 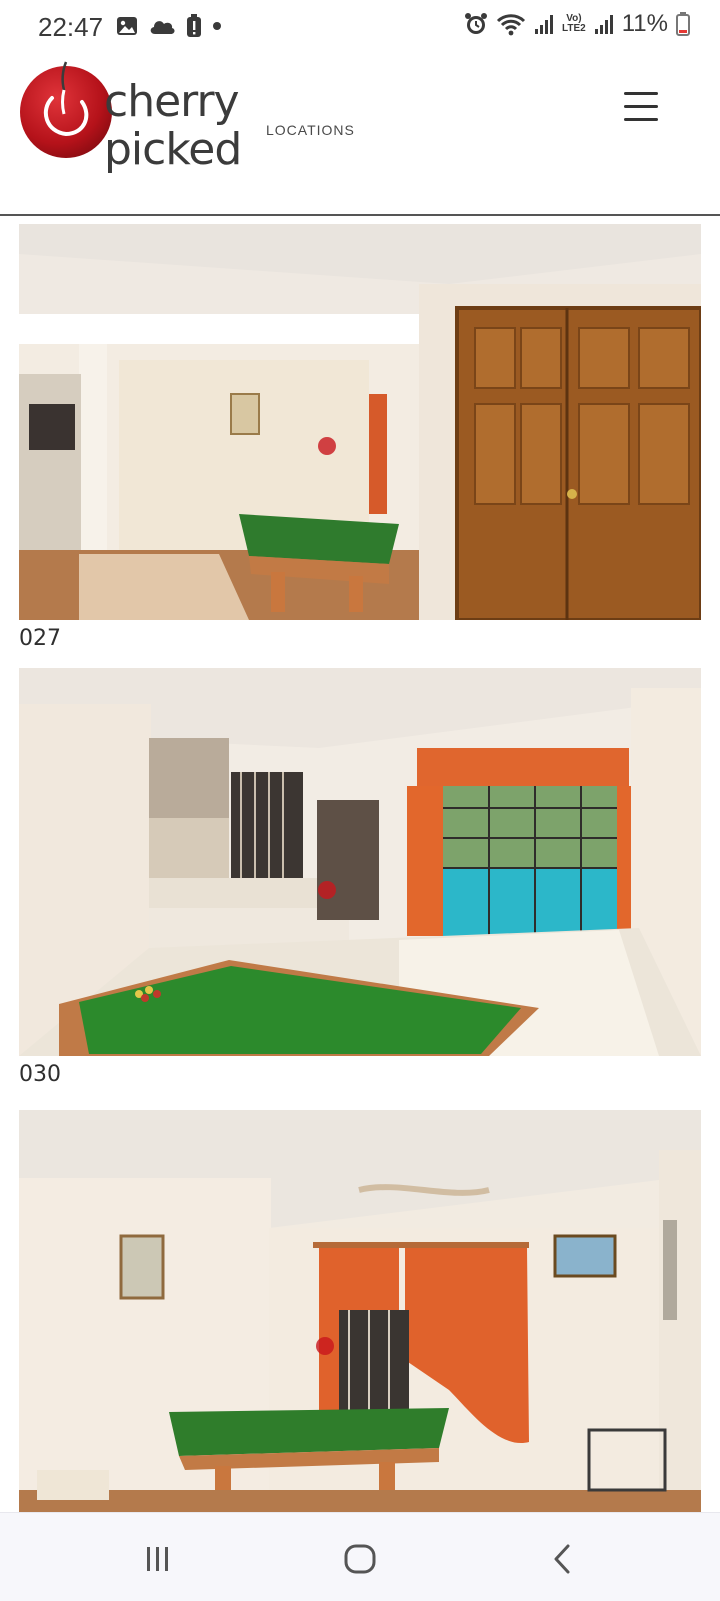 What do you see at coordinates (574, 23) in the screenshot?
I see `lte-label: Vo) LTE2` at bounding box center [574, 23].